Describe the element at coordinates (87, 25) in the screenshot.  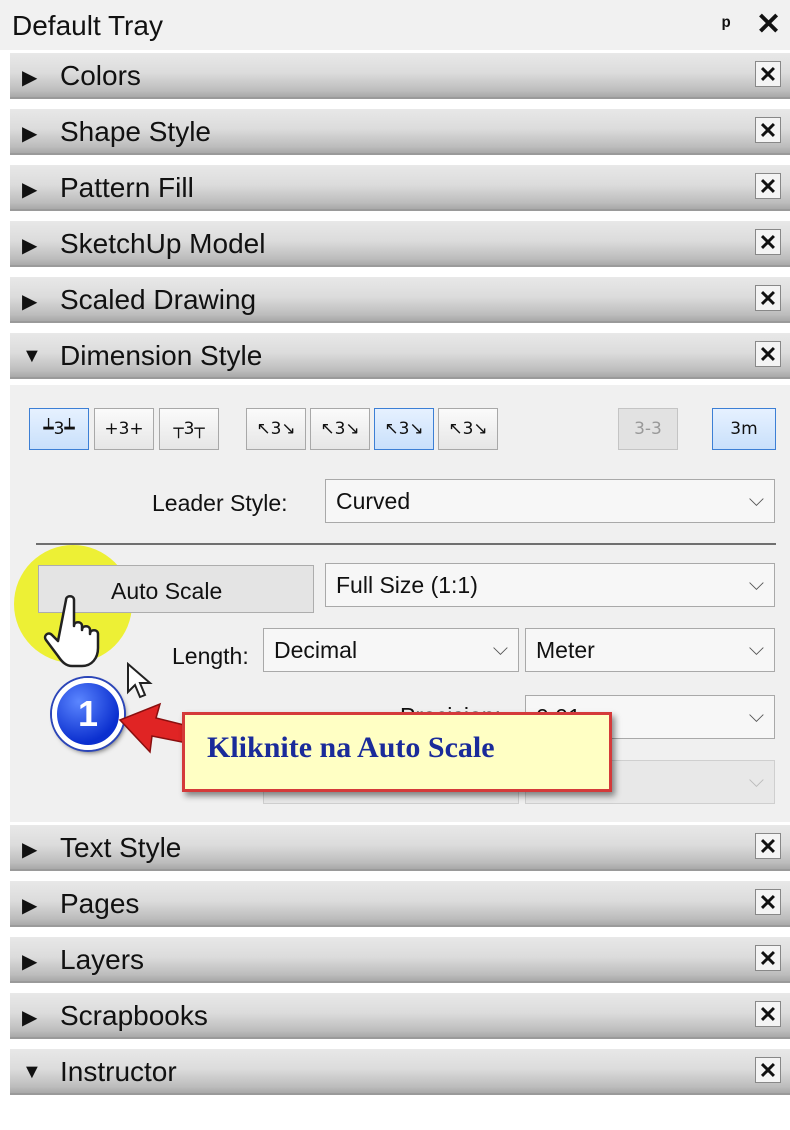
I see `tray-title: Default Tray` at that location.